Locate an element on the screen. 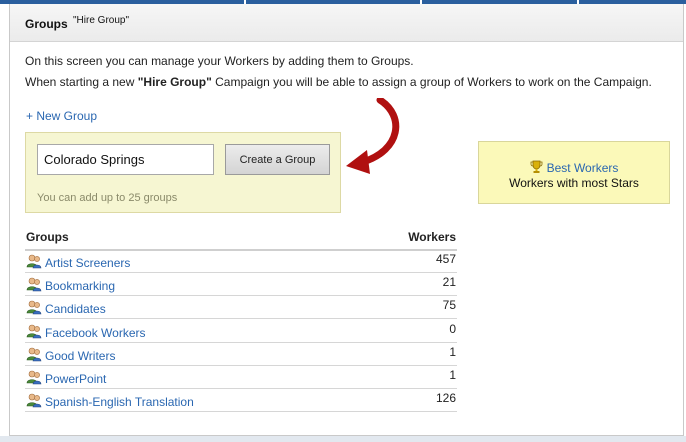 This screenshot has height=442, width=686. intro-text-bold: "Hire Group" is located at coordinates (174, 82).